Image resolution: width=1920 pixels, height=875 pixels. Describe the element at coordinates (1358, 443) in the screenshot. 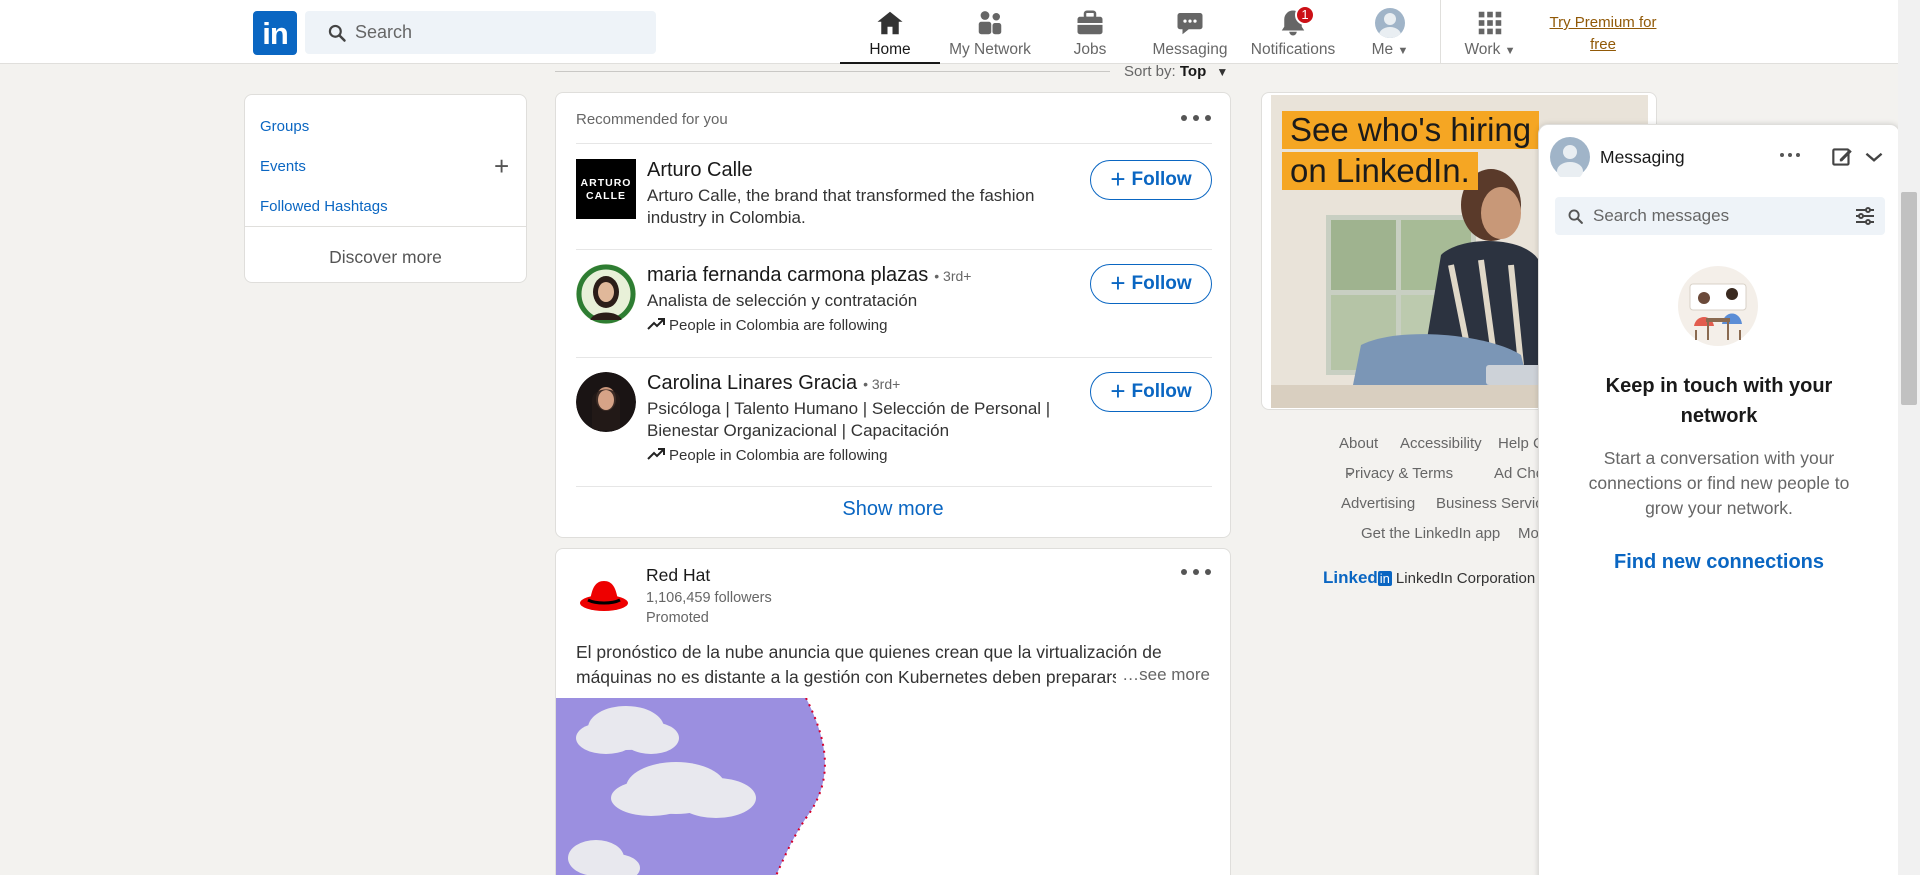

I see `footer-link-about: About` at that location.